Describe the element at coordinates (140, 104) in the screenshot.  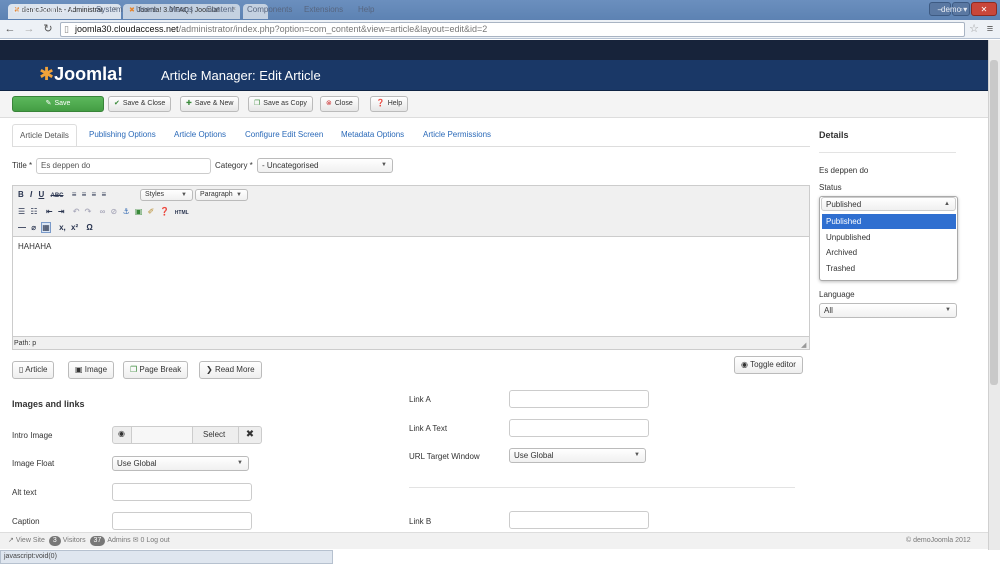
I see `save-close-button: ✔ Save & Close` at that location.